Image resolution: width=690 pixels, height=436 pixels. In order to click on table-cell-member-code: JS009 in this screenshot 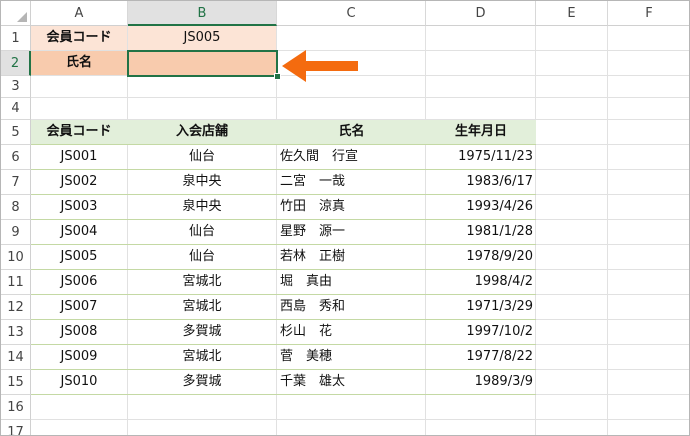, I will do `click(79, 357)`.